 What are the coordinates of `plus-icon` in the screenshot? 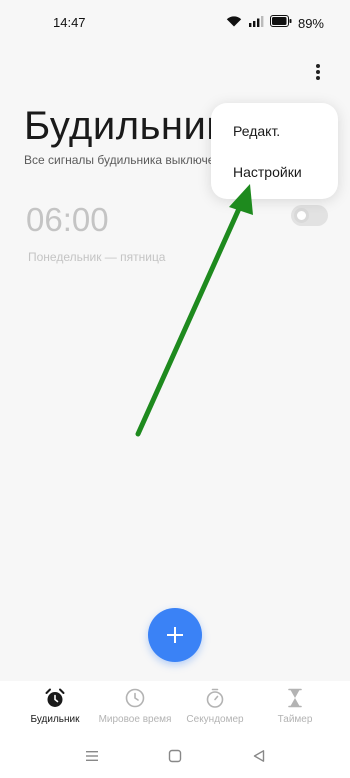 It's located at (175, 635).